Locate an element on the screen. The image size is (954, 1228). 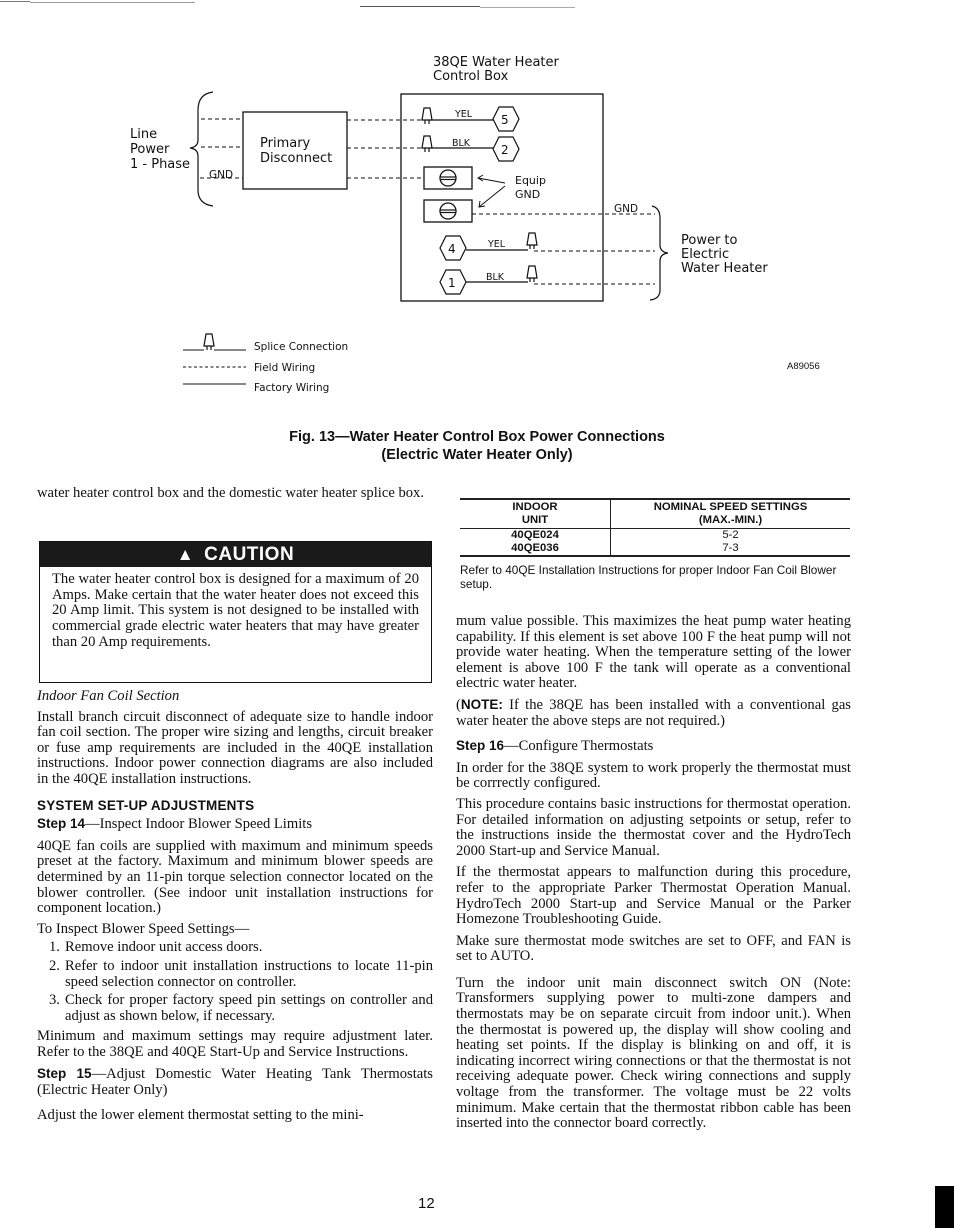
col-header-speed-settings: NOMINAL SPEED SETTINGS (MAX.-MIN.) is located at coordinates (730, 514).